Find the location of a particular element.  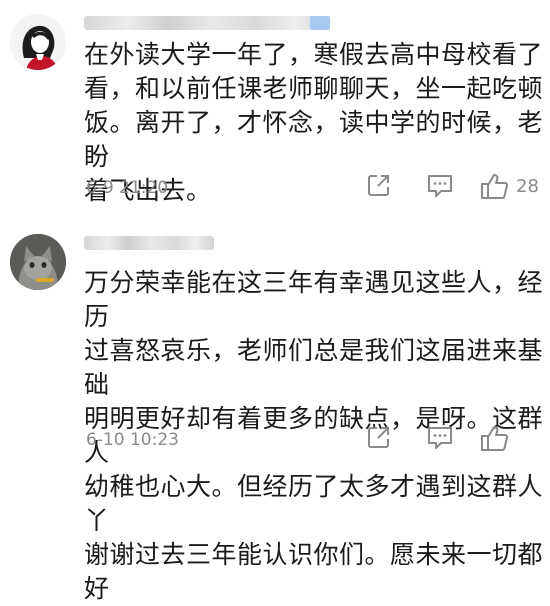

cat-avatar-icon is located at coordinates (38, 262).